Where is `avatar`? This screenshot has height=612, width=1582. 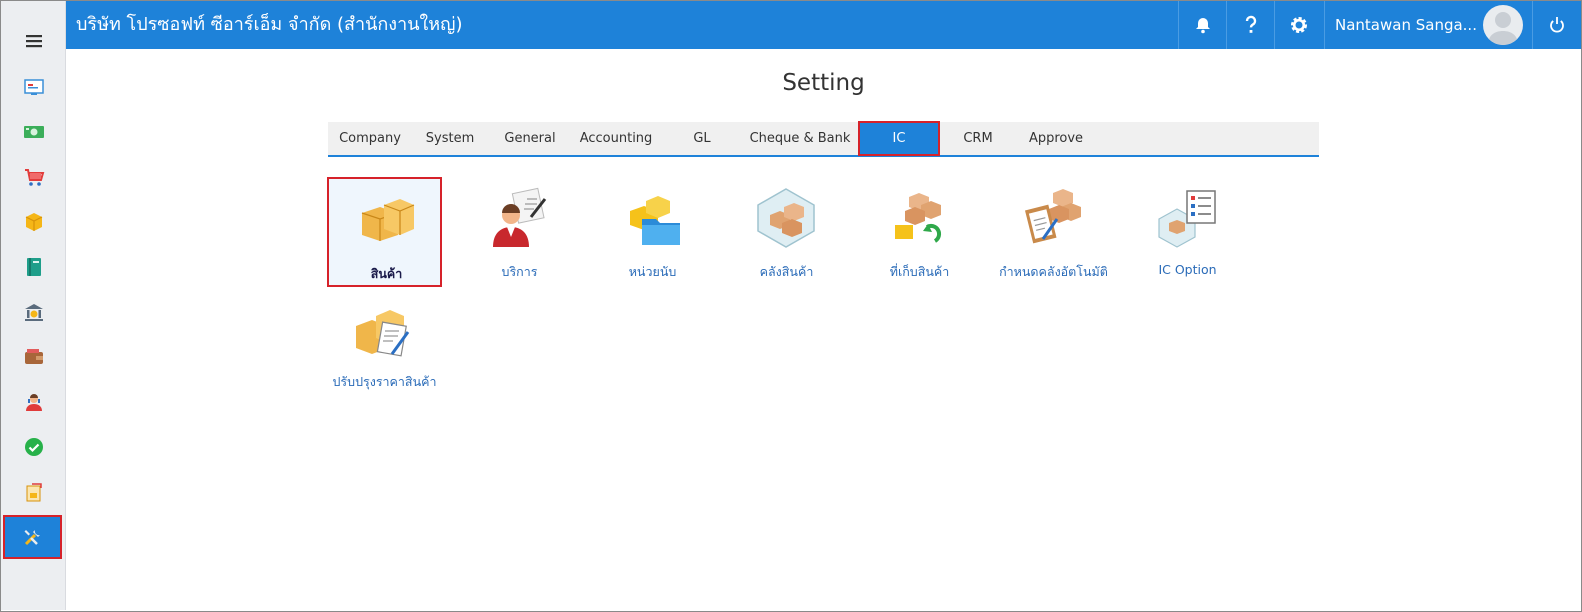 avatar is located at coordinates (1503, 25).